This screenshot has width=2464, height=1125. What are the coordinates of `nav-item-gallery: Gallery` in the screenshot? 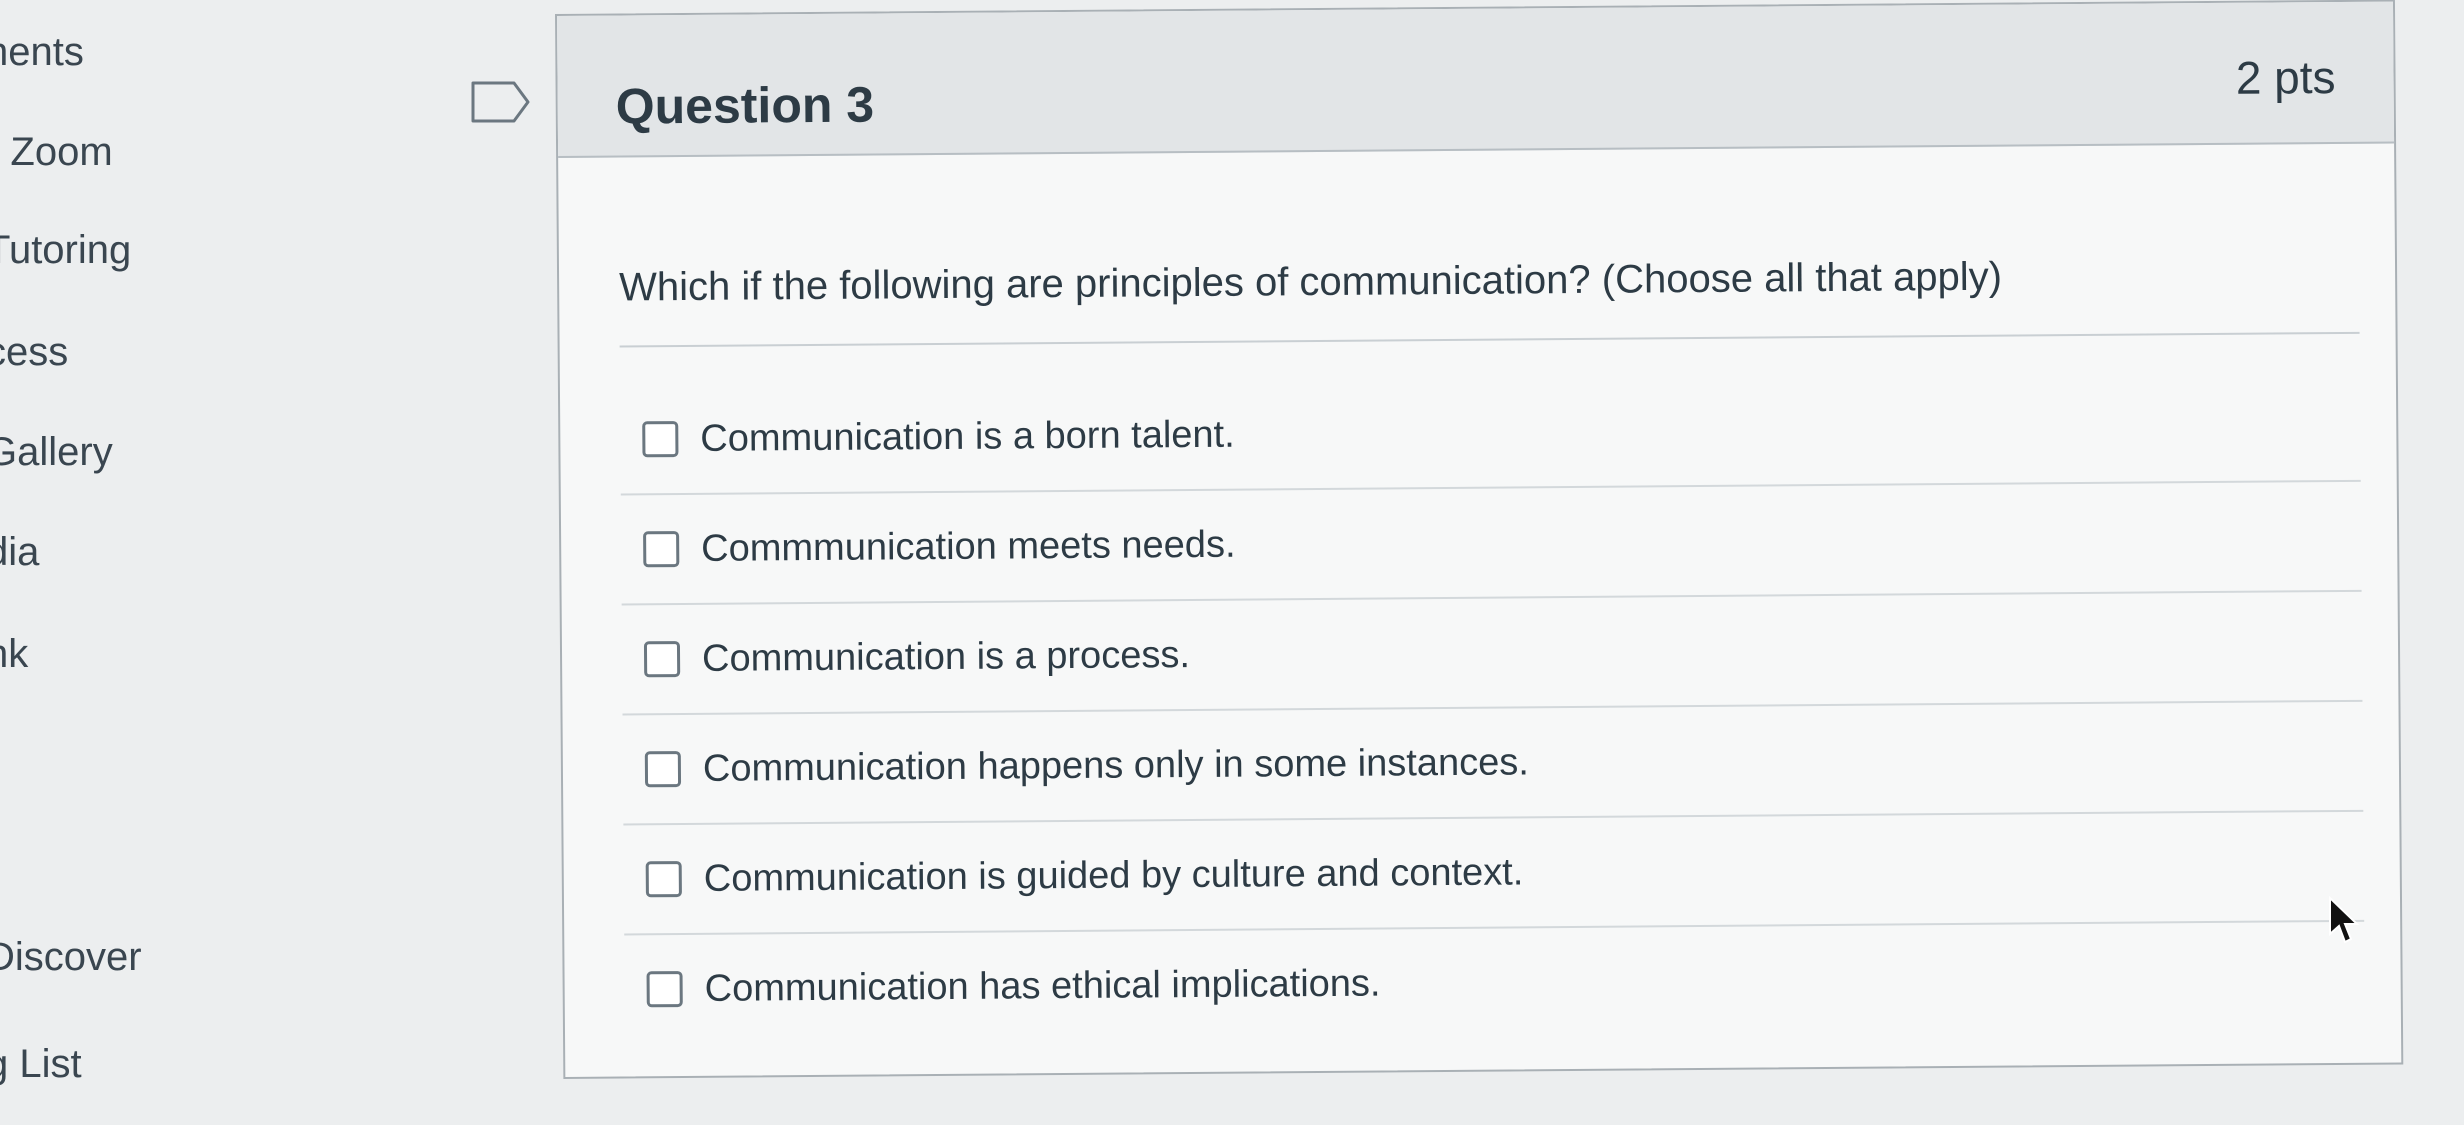 It's located at (56, 452).